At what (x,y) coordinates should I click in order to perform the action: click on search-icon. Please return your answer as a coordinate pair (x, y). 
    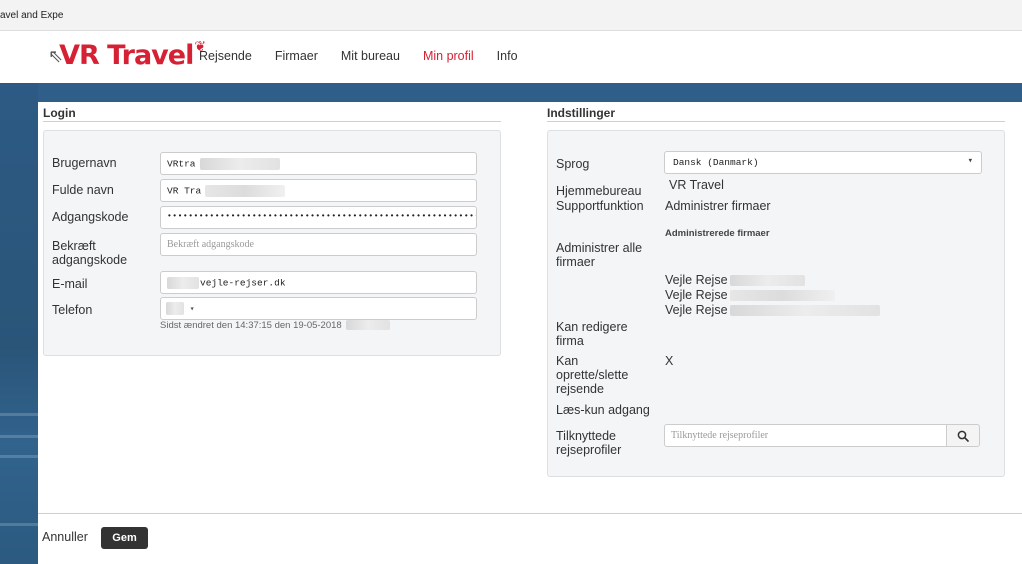
    Looking at the image, I should click on (963, 436).